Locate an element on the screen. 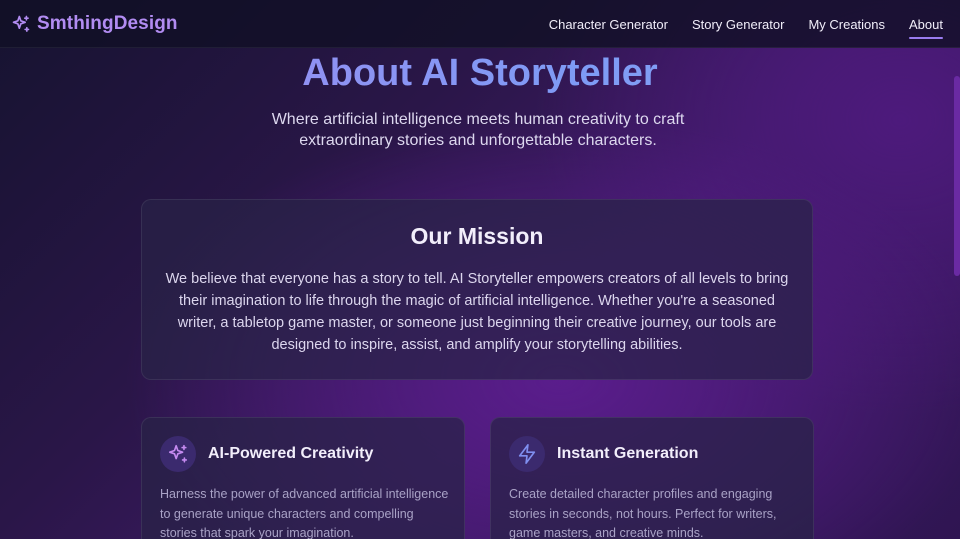 The height and width of the screenshot is (539, 960). scrollbar-thumb is located at coordinates (957, 176).